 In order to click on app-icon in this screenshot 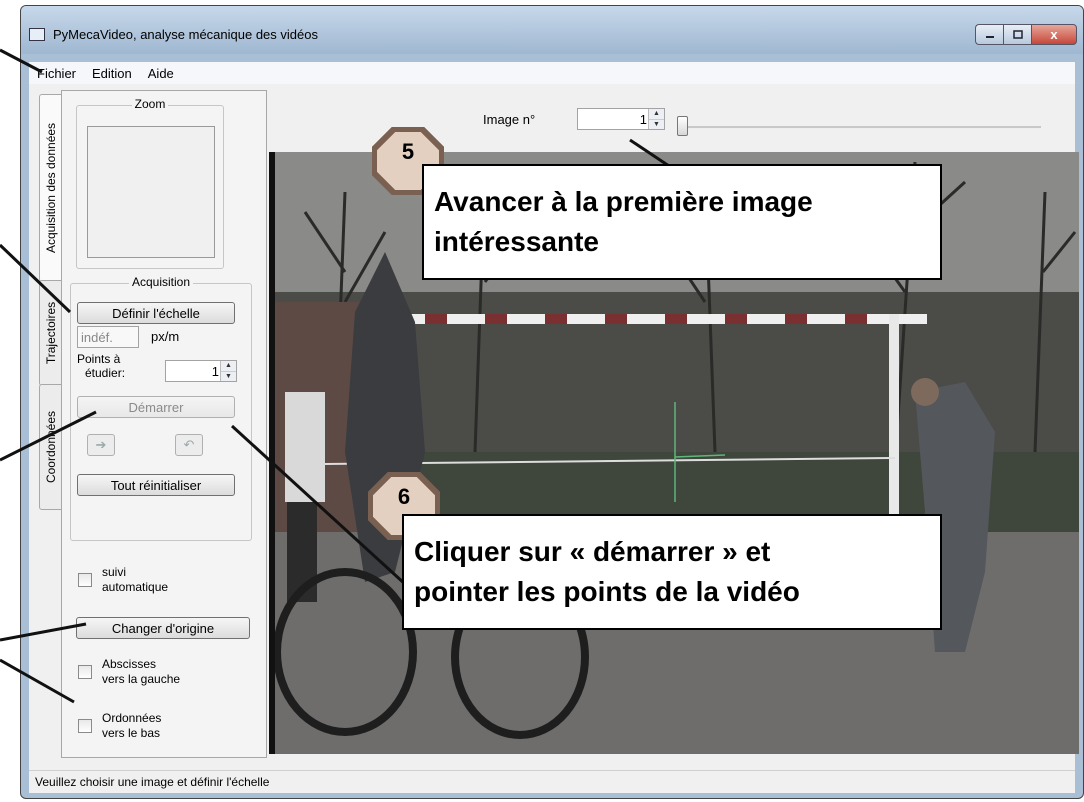, I will do `click(37, 34)`.